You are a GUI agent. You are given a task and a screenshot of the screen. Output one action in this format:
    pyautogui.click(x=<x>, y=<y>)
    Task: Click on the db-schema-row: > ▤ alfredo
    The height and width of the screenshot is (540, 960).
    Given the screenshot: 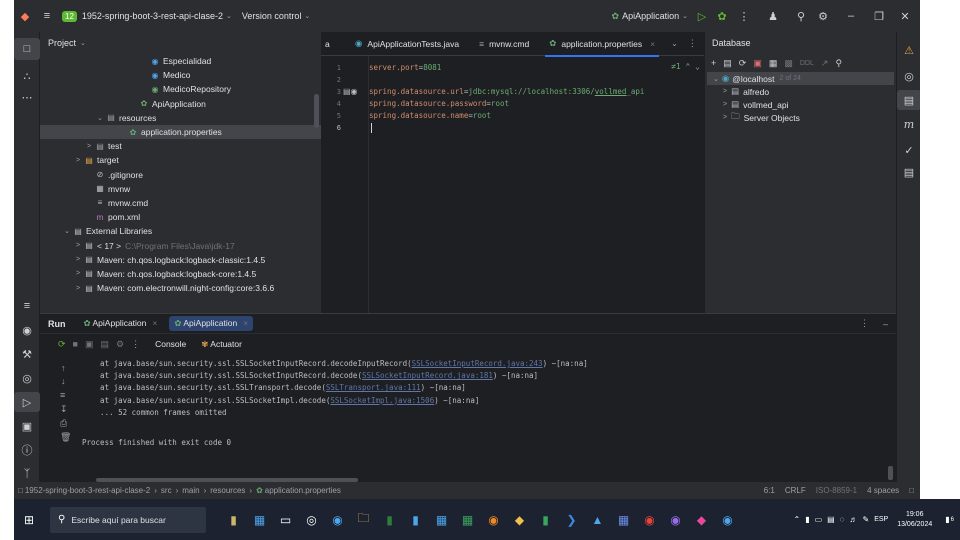 What is the action you would take?
    pyautogui.click(x=800, y=91)
    